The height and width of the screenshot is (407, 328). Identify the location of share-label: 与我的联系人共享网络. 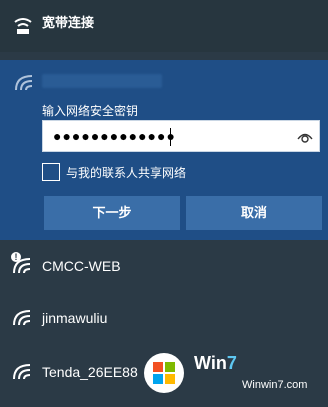
(126, 173).